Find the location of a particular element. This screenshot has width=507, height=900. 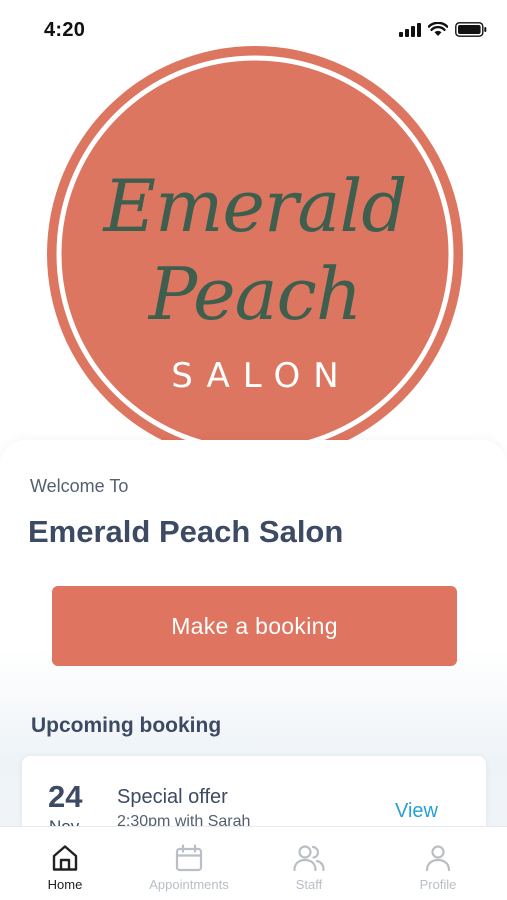

make-booking-button: Make a booking is located at coordinates (254, 626).